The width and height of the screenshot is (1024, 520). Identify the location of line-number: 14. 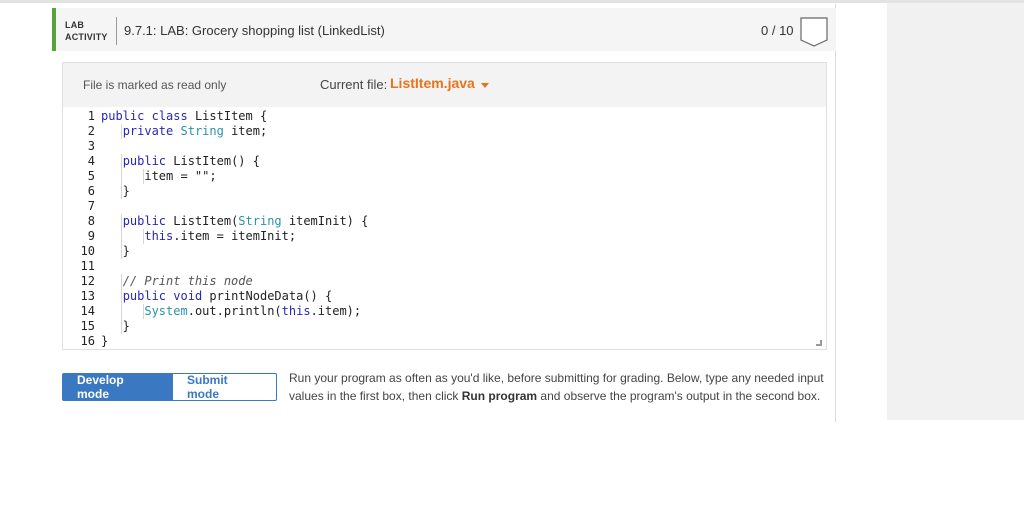
(87, 311).